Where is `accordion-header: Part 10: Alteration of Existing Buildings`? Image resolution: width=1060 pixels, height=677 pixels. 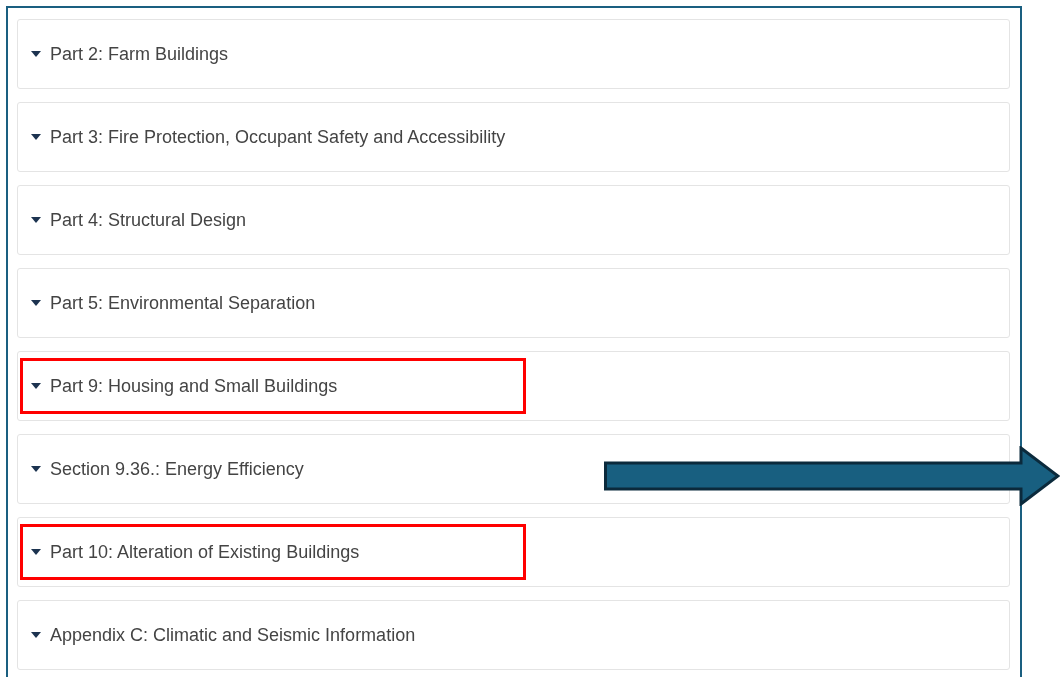 accordion-header: Part 10: Alteration of Existing Buildings is located at coordinates (273, 552).